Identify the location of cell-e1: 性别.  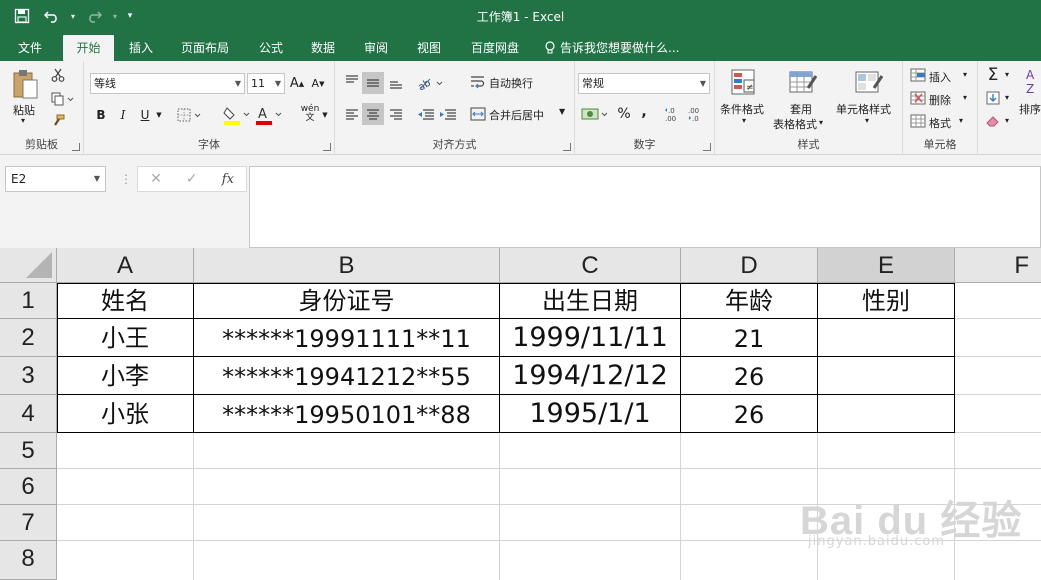
(886, 301).